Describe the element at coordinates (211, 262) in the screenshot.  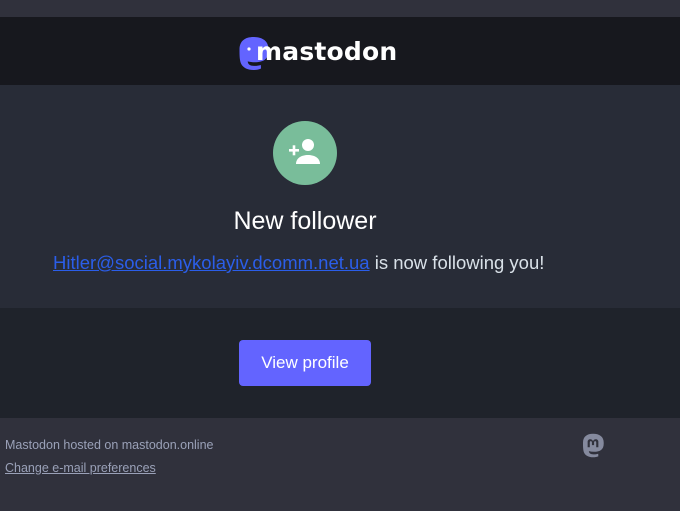
I see `follower-handle-link: Hitler@social.mykolayiv.dcomm.net.ua` at that location.